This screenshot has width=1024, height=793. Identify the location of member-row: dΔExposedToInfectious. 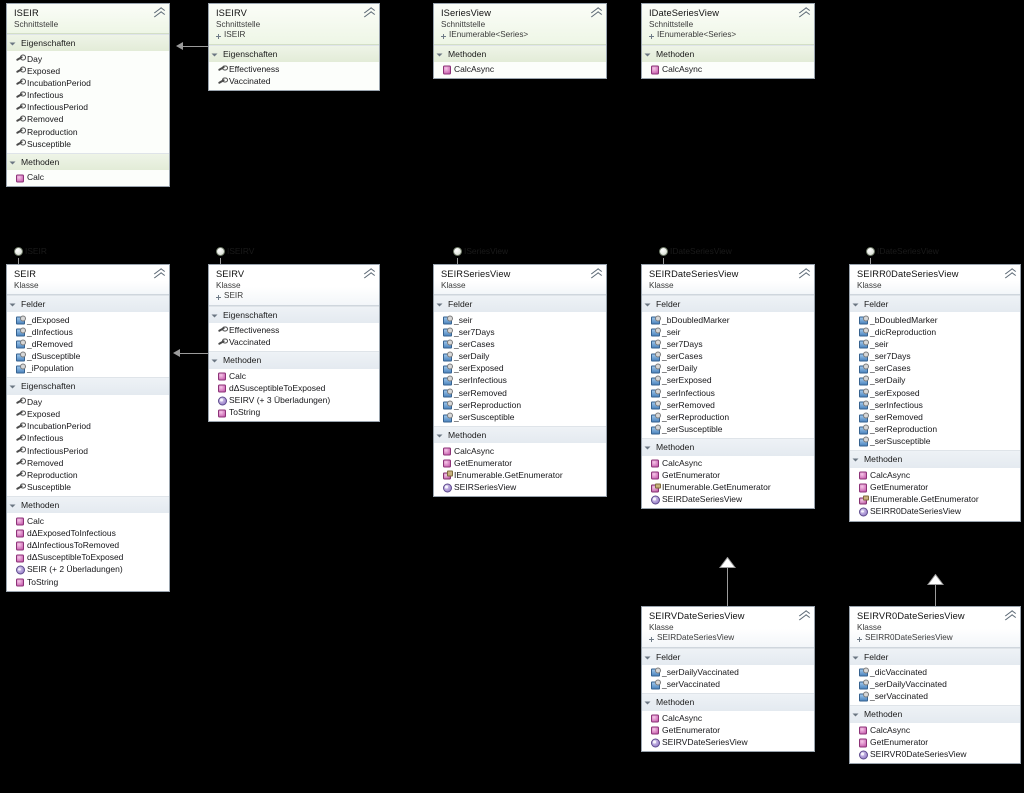
(88, 533).